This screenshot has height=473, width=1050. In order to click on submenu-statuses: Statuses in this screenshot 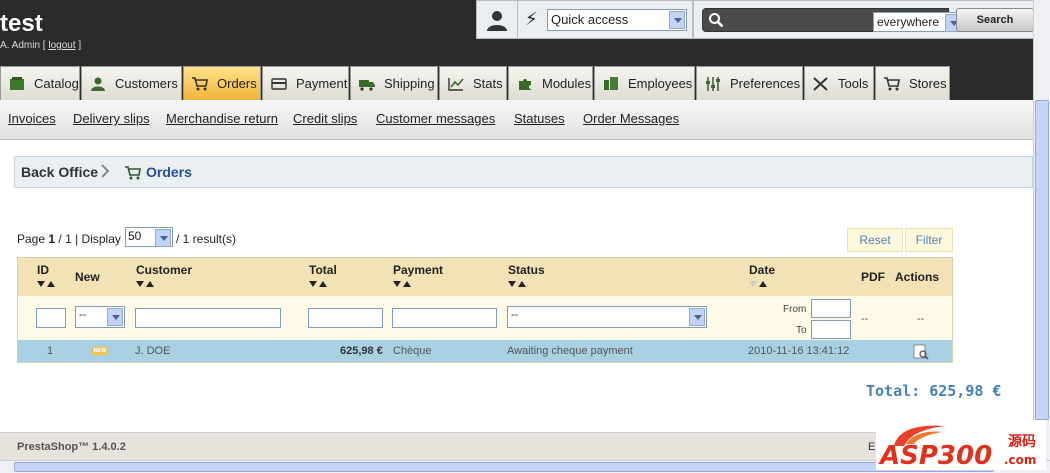, I will do `click(539, 118)`.